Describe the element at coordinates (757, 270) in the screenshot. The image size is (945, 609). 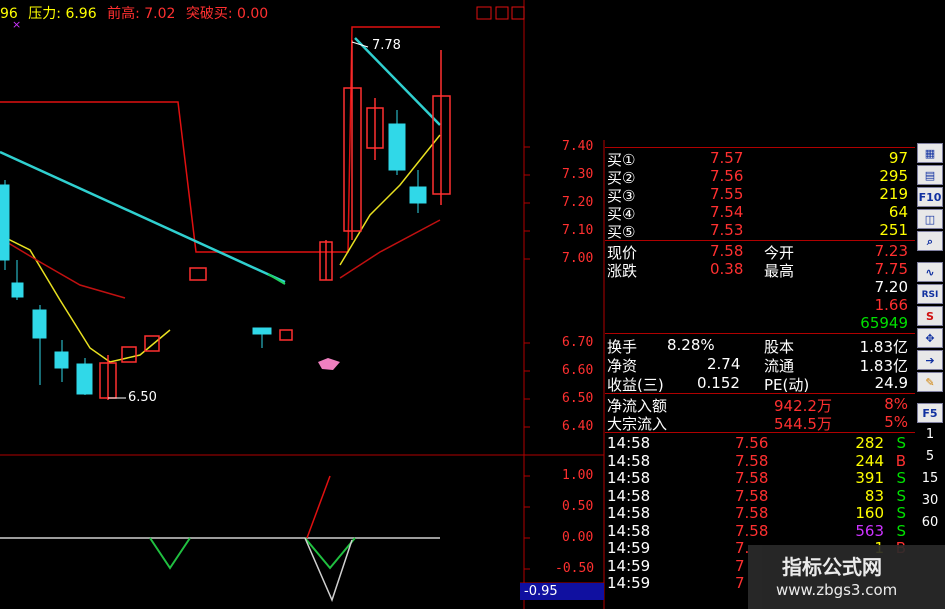
I see `quote-row: 涨跌 0.38 最高 7.75` at that location.